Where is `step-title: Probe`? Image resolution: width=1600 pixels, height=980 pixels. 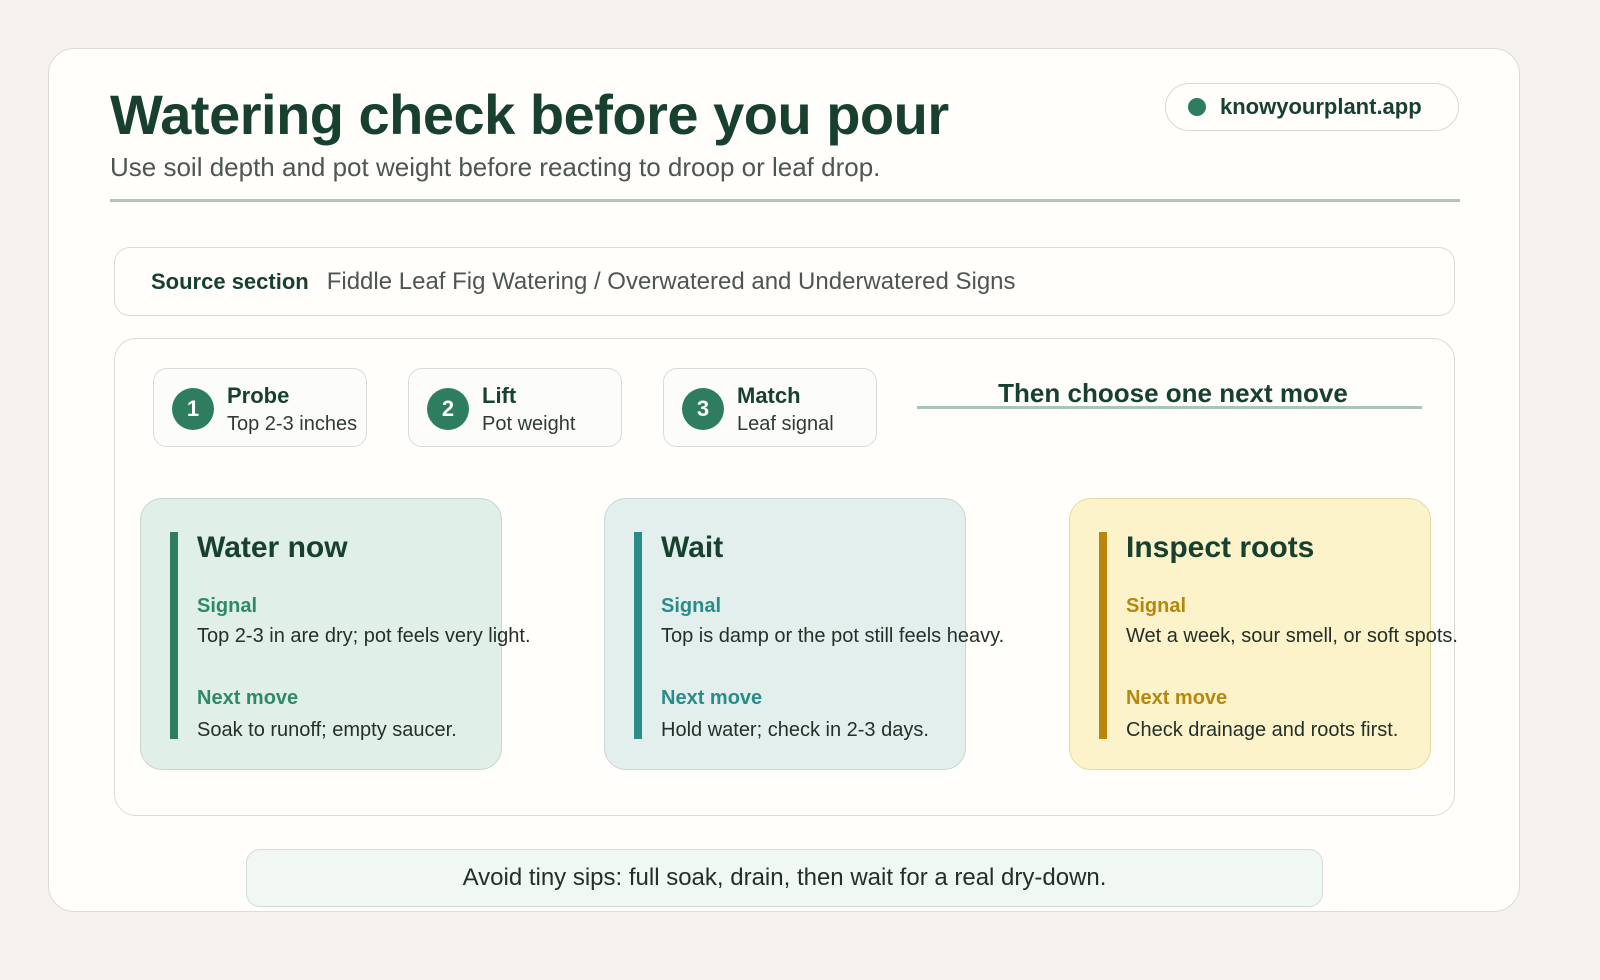 step-title: Probe is located at coordinates (258, 395).